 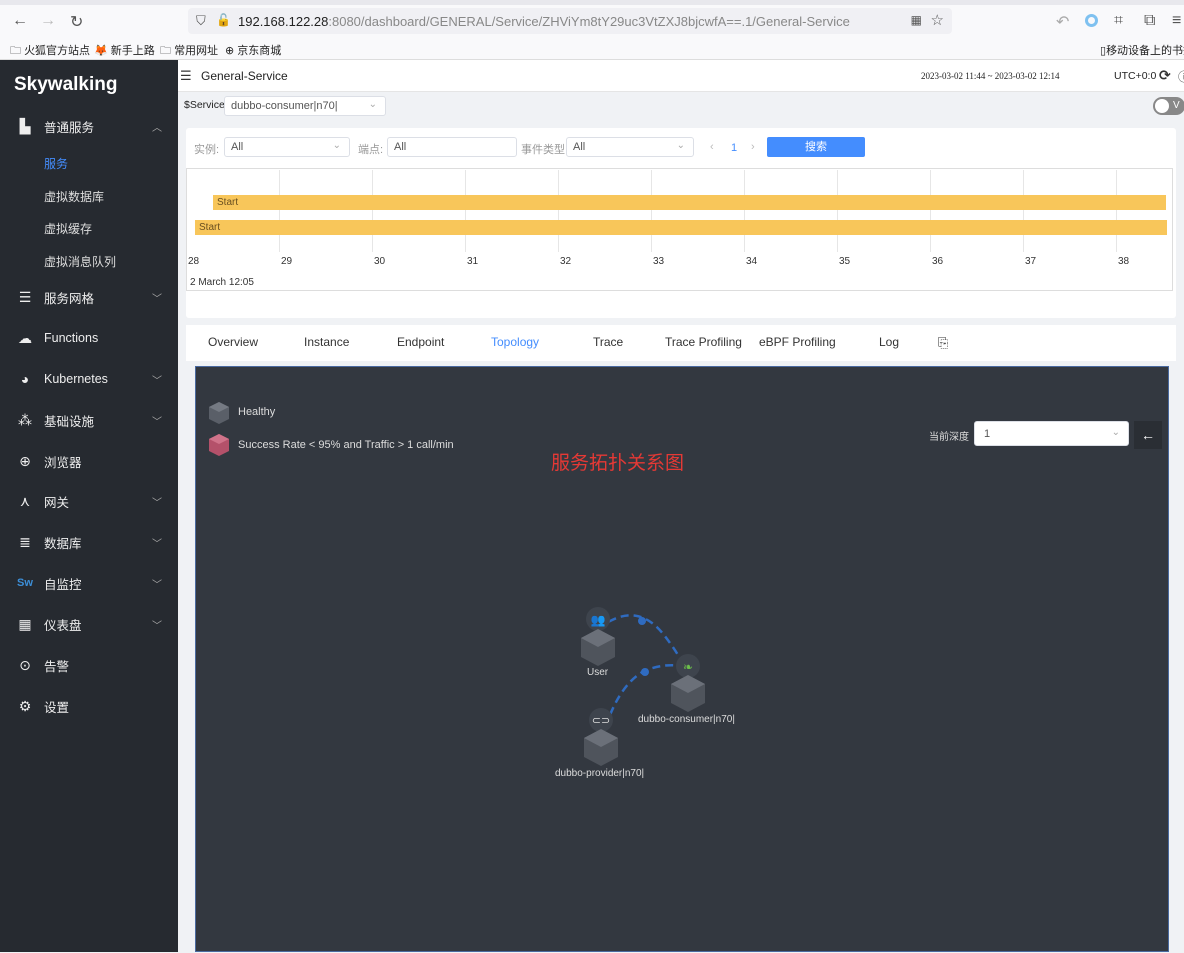 I want to click on sidebar-subitem: 服务, so click(x=56, y=163).